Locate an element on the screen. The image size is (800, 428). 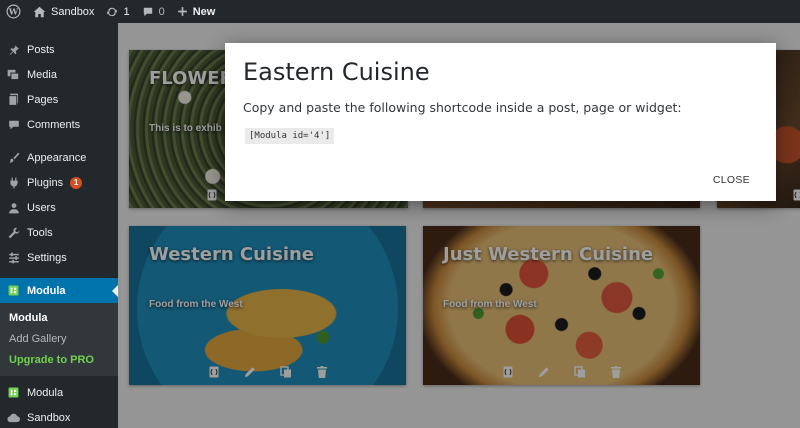
home-icon is located at coordinates (39, 11).